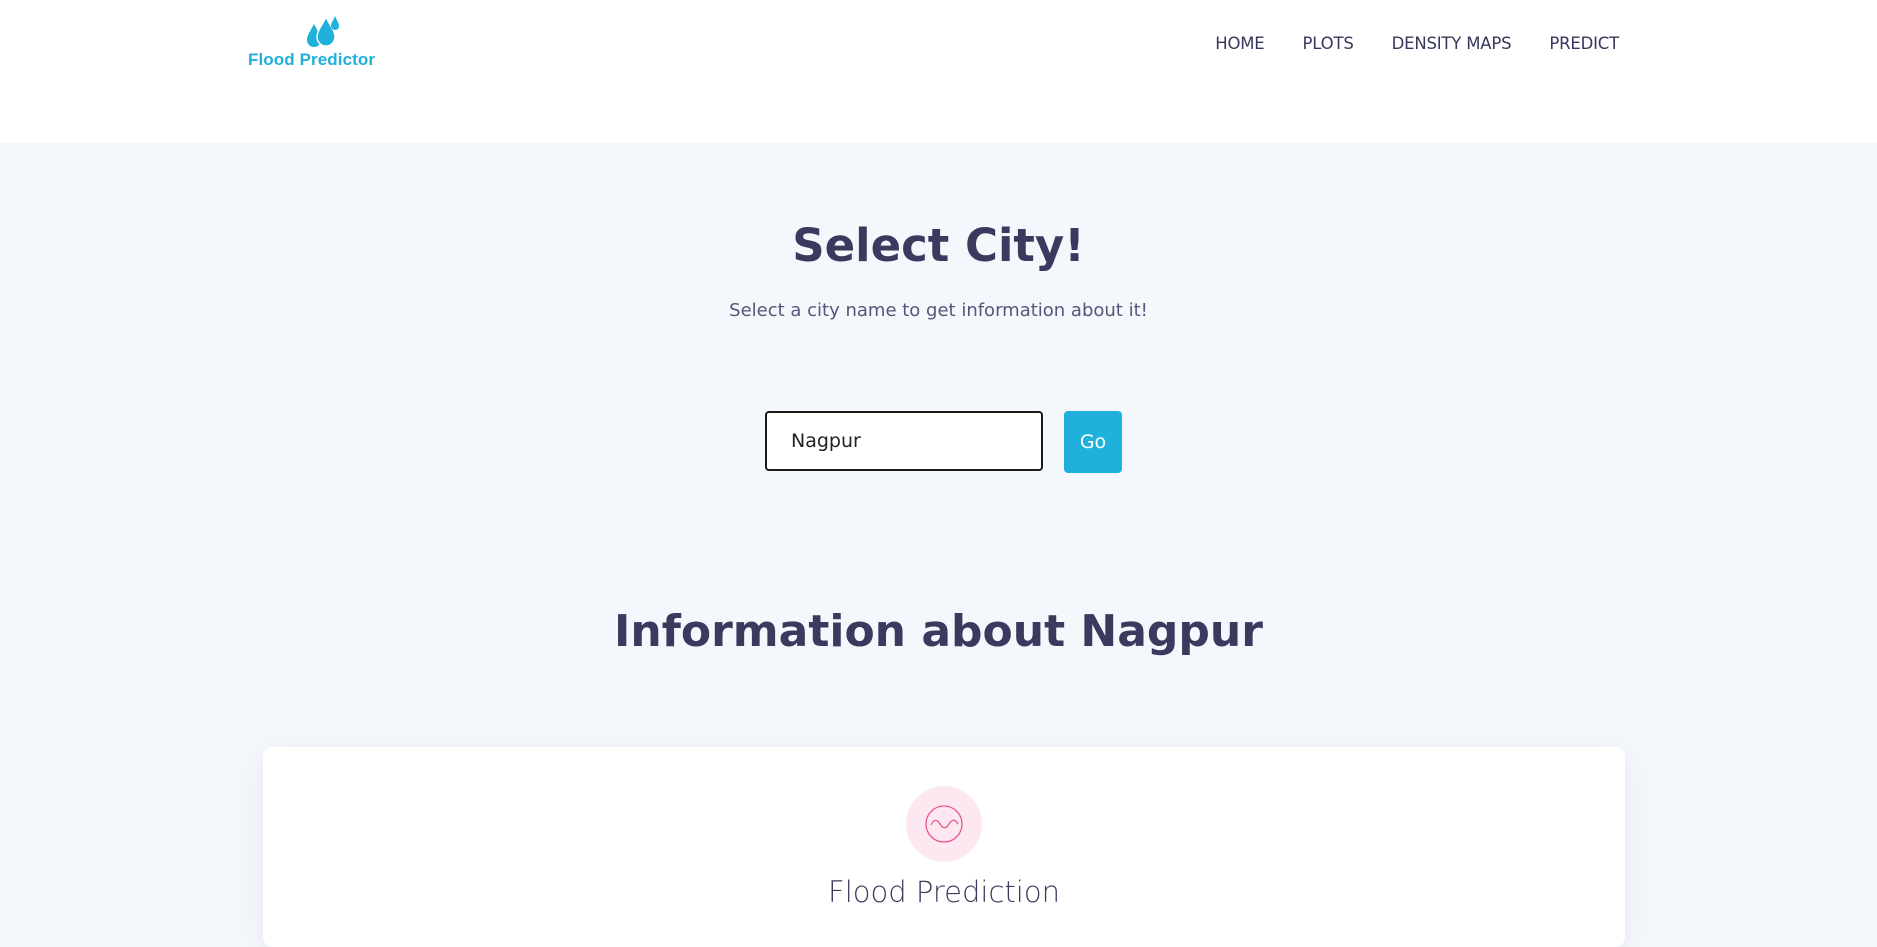  I want to click on page-title: Select City!, so click(938, 245).